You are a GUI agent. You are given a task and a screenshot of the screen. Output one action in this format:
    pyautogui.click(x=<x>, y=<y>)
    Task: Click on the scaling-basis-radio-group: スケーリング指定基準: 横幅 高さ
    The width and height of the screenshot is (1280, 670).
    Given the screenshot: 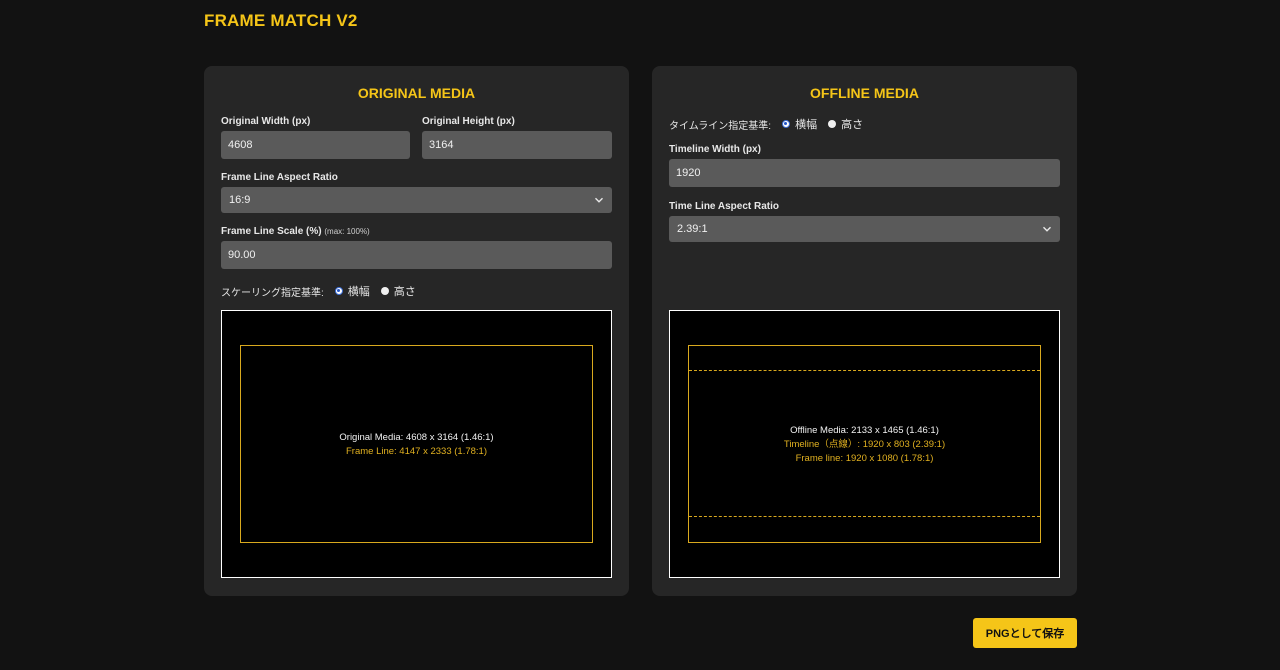 What is the action you would take?
    pyautogui.click(x=324, y=291)
    